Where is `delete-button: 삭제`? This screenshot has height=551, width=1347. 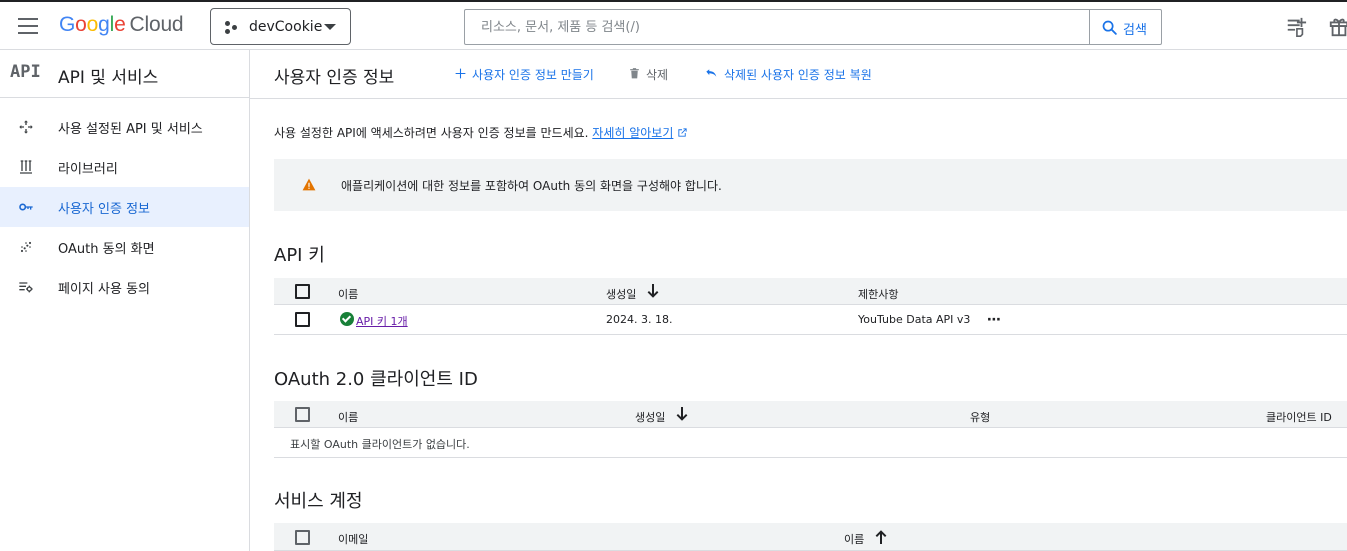
delete-button: 삭제 is located at coordinates (653, 74).